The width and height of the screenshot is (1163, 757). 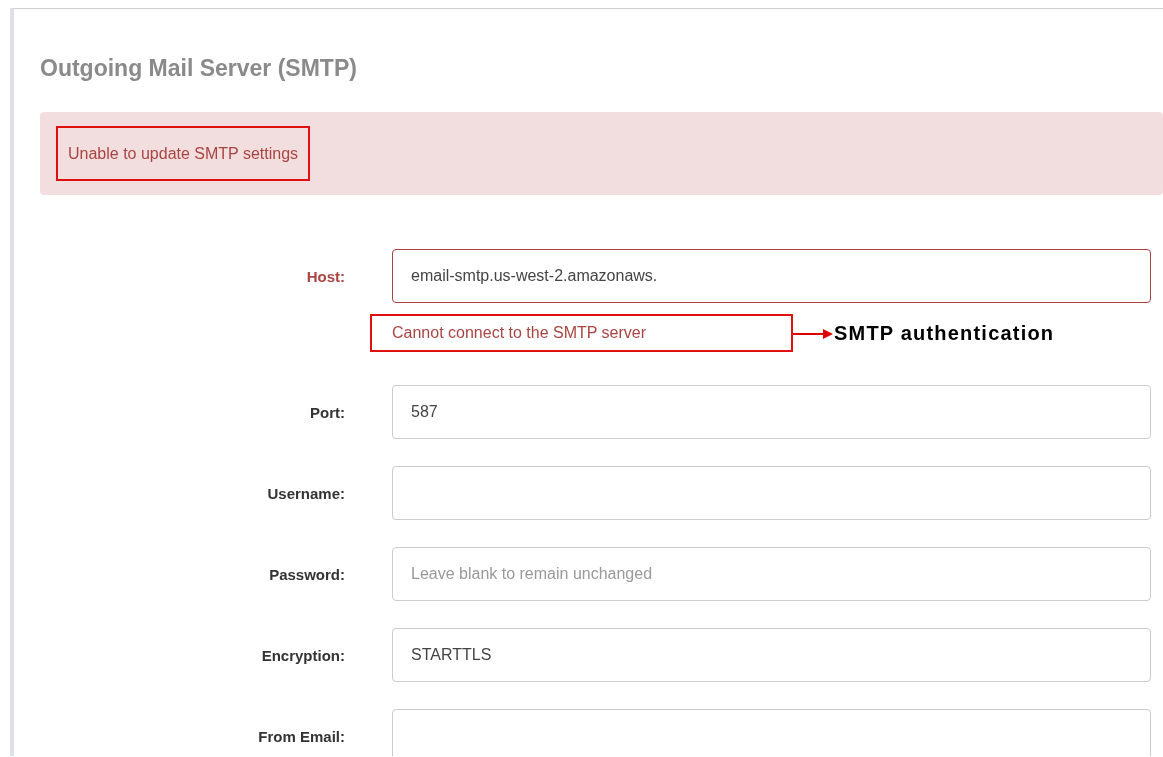 I want to click on callout-text: SMTP authentication, so click(x=944, y=333).